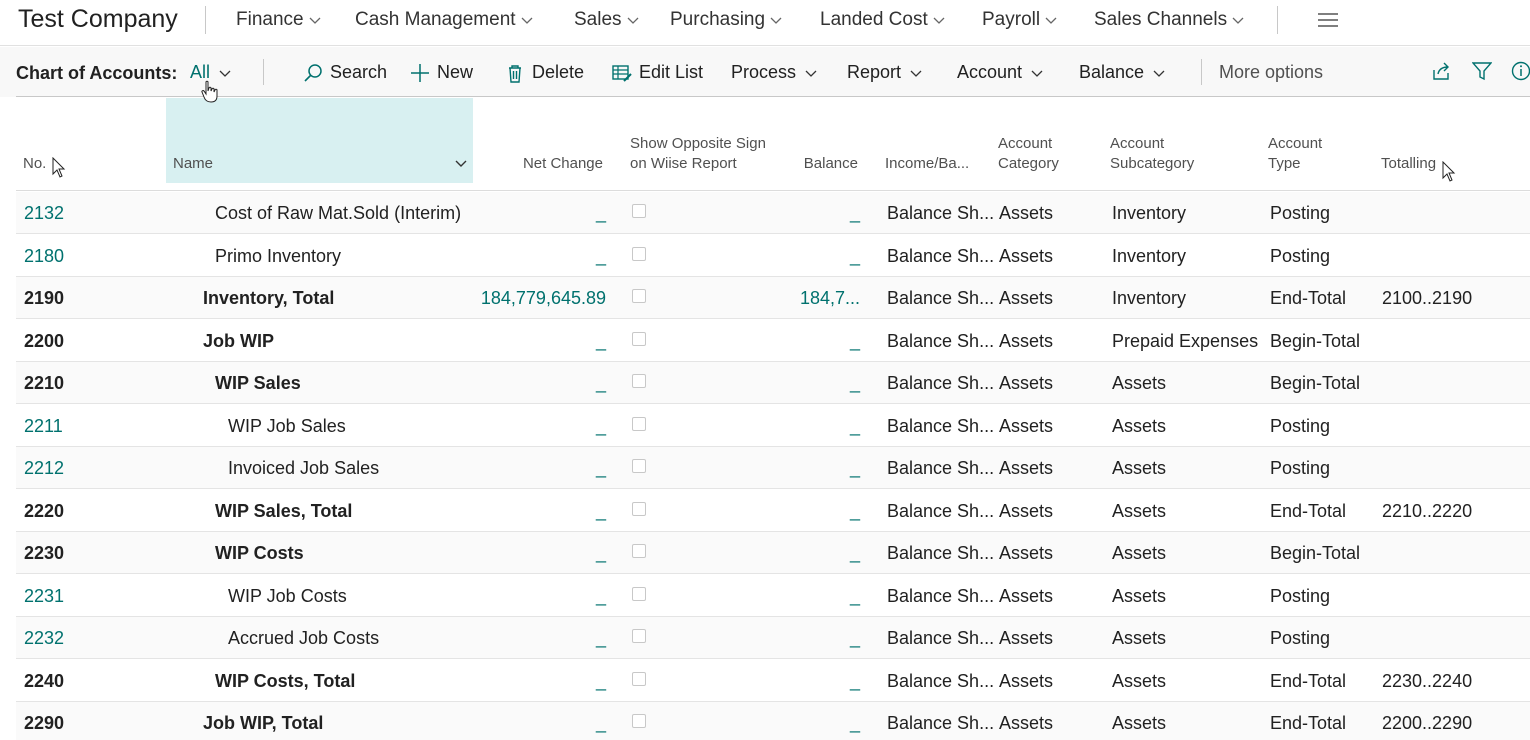  What do you see at coordinates (44, 596) in the screenshot?
I see `account-no: 2231` at bounding box center [44, 596].